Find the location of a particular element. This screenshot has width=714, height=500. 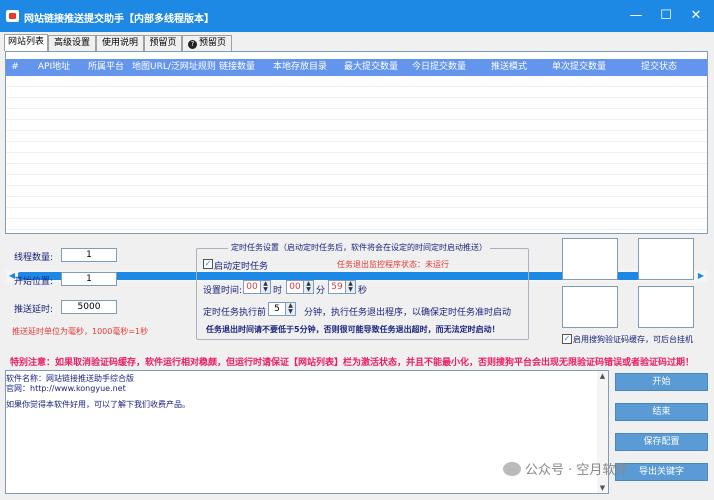

thread-count-label: 线程数量: is located at coordinates (34, 258).